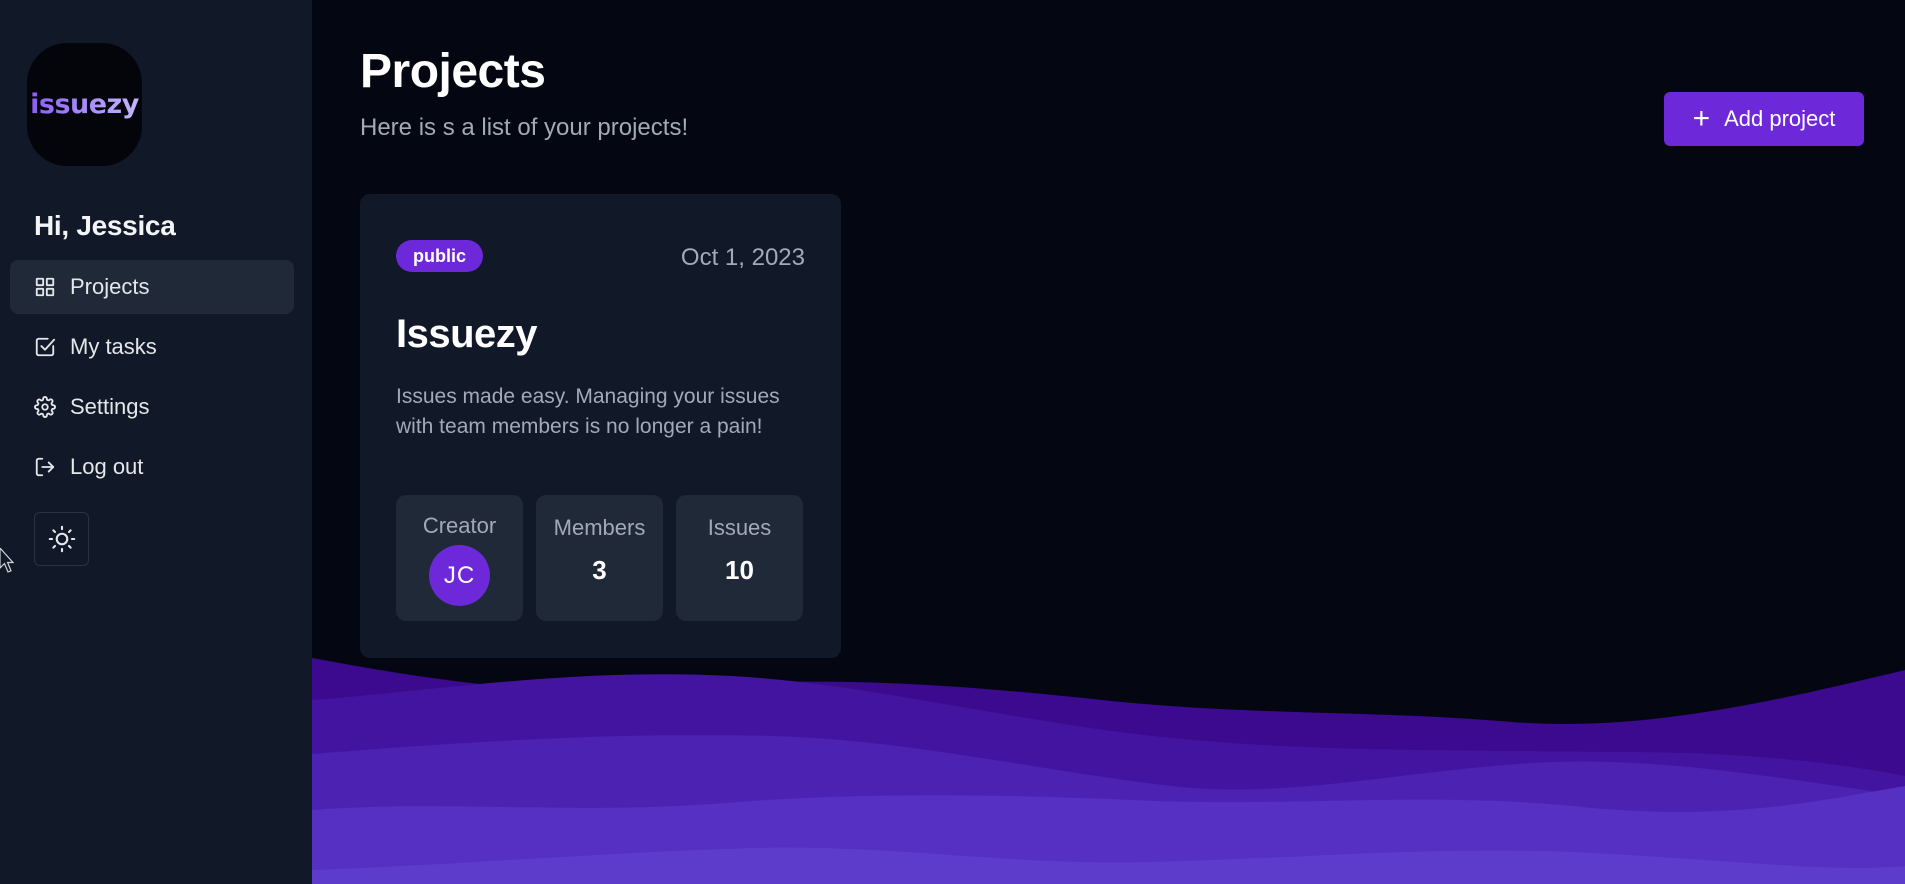 The width and height of the screenshot is (1905, 884). Describe the element at coordinates (110, 286) in the screenshot. I see `sidebar-item-label: Projects` at that location.